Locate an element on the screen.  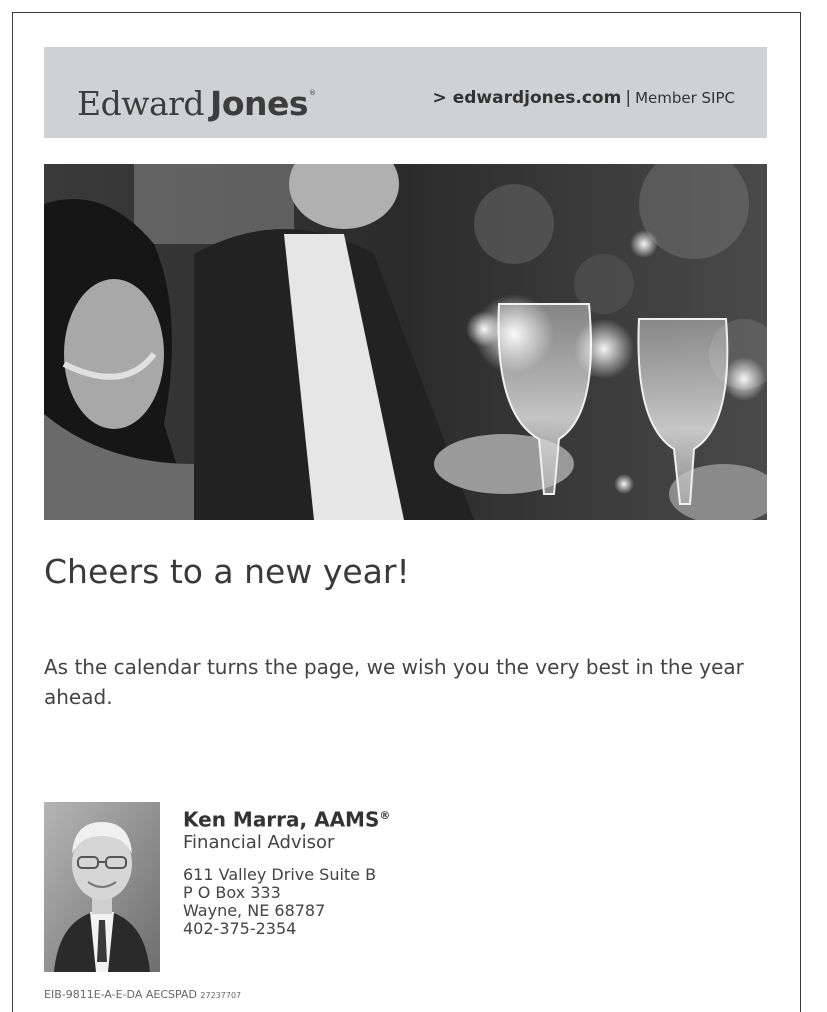
edward-jones-logo: Edward Jones® is located at coordinates (196, 98).